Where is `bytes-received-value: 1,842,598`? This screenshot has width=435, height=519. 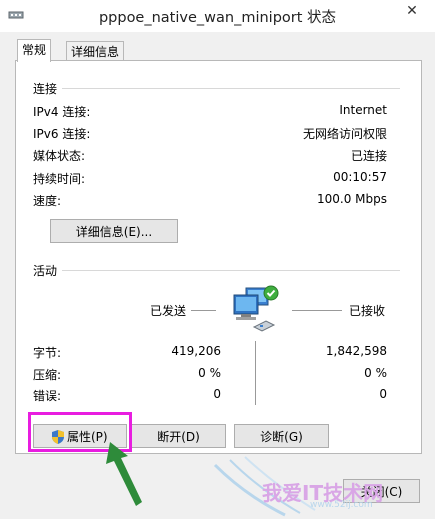
bytes-received-value: 1,842,598 is located at coordinates (356, 351).